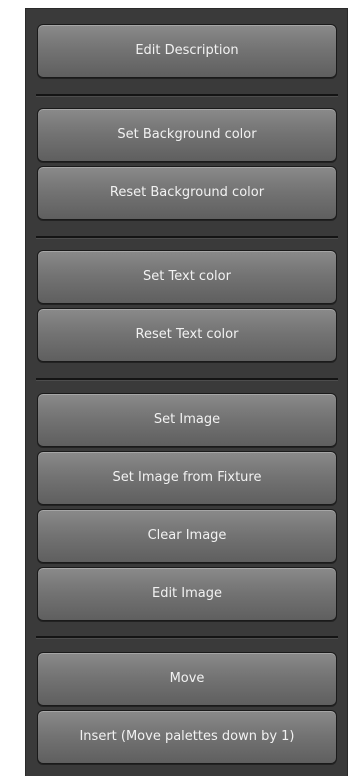 The height and width of the screenshot is (776, 354). I want to click on edit-image-button: Edit Image, so click(187, 594).